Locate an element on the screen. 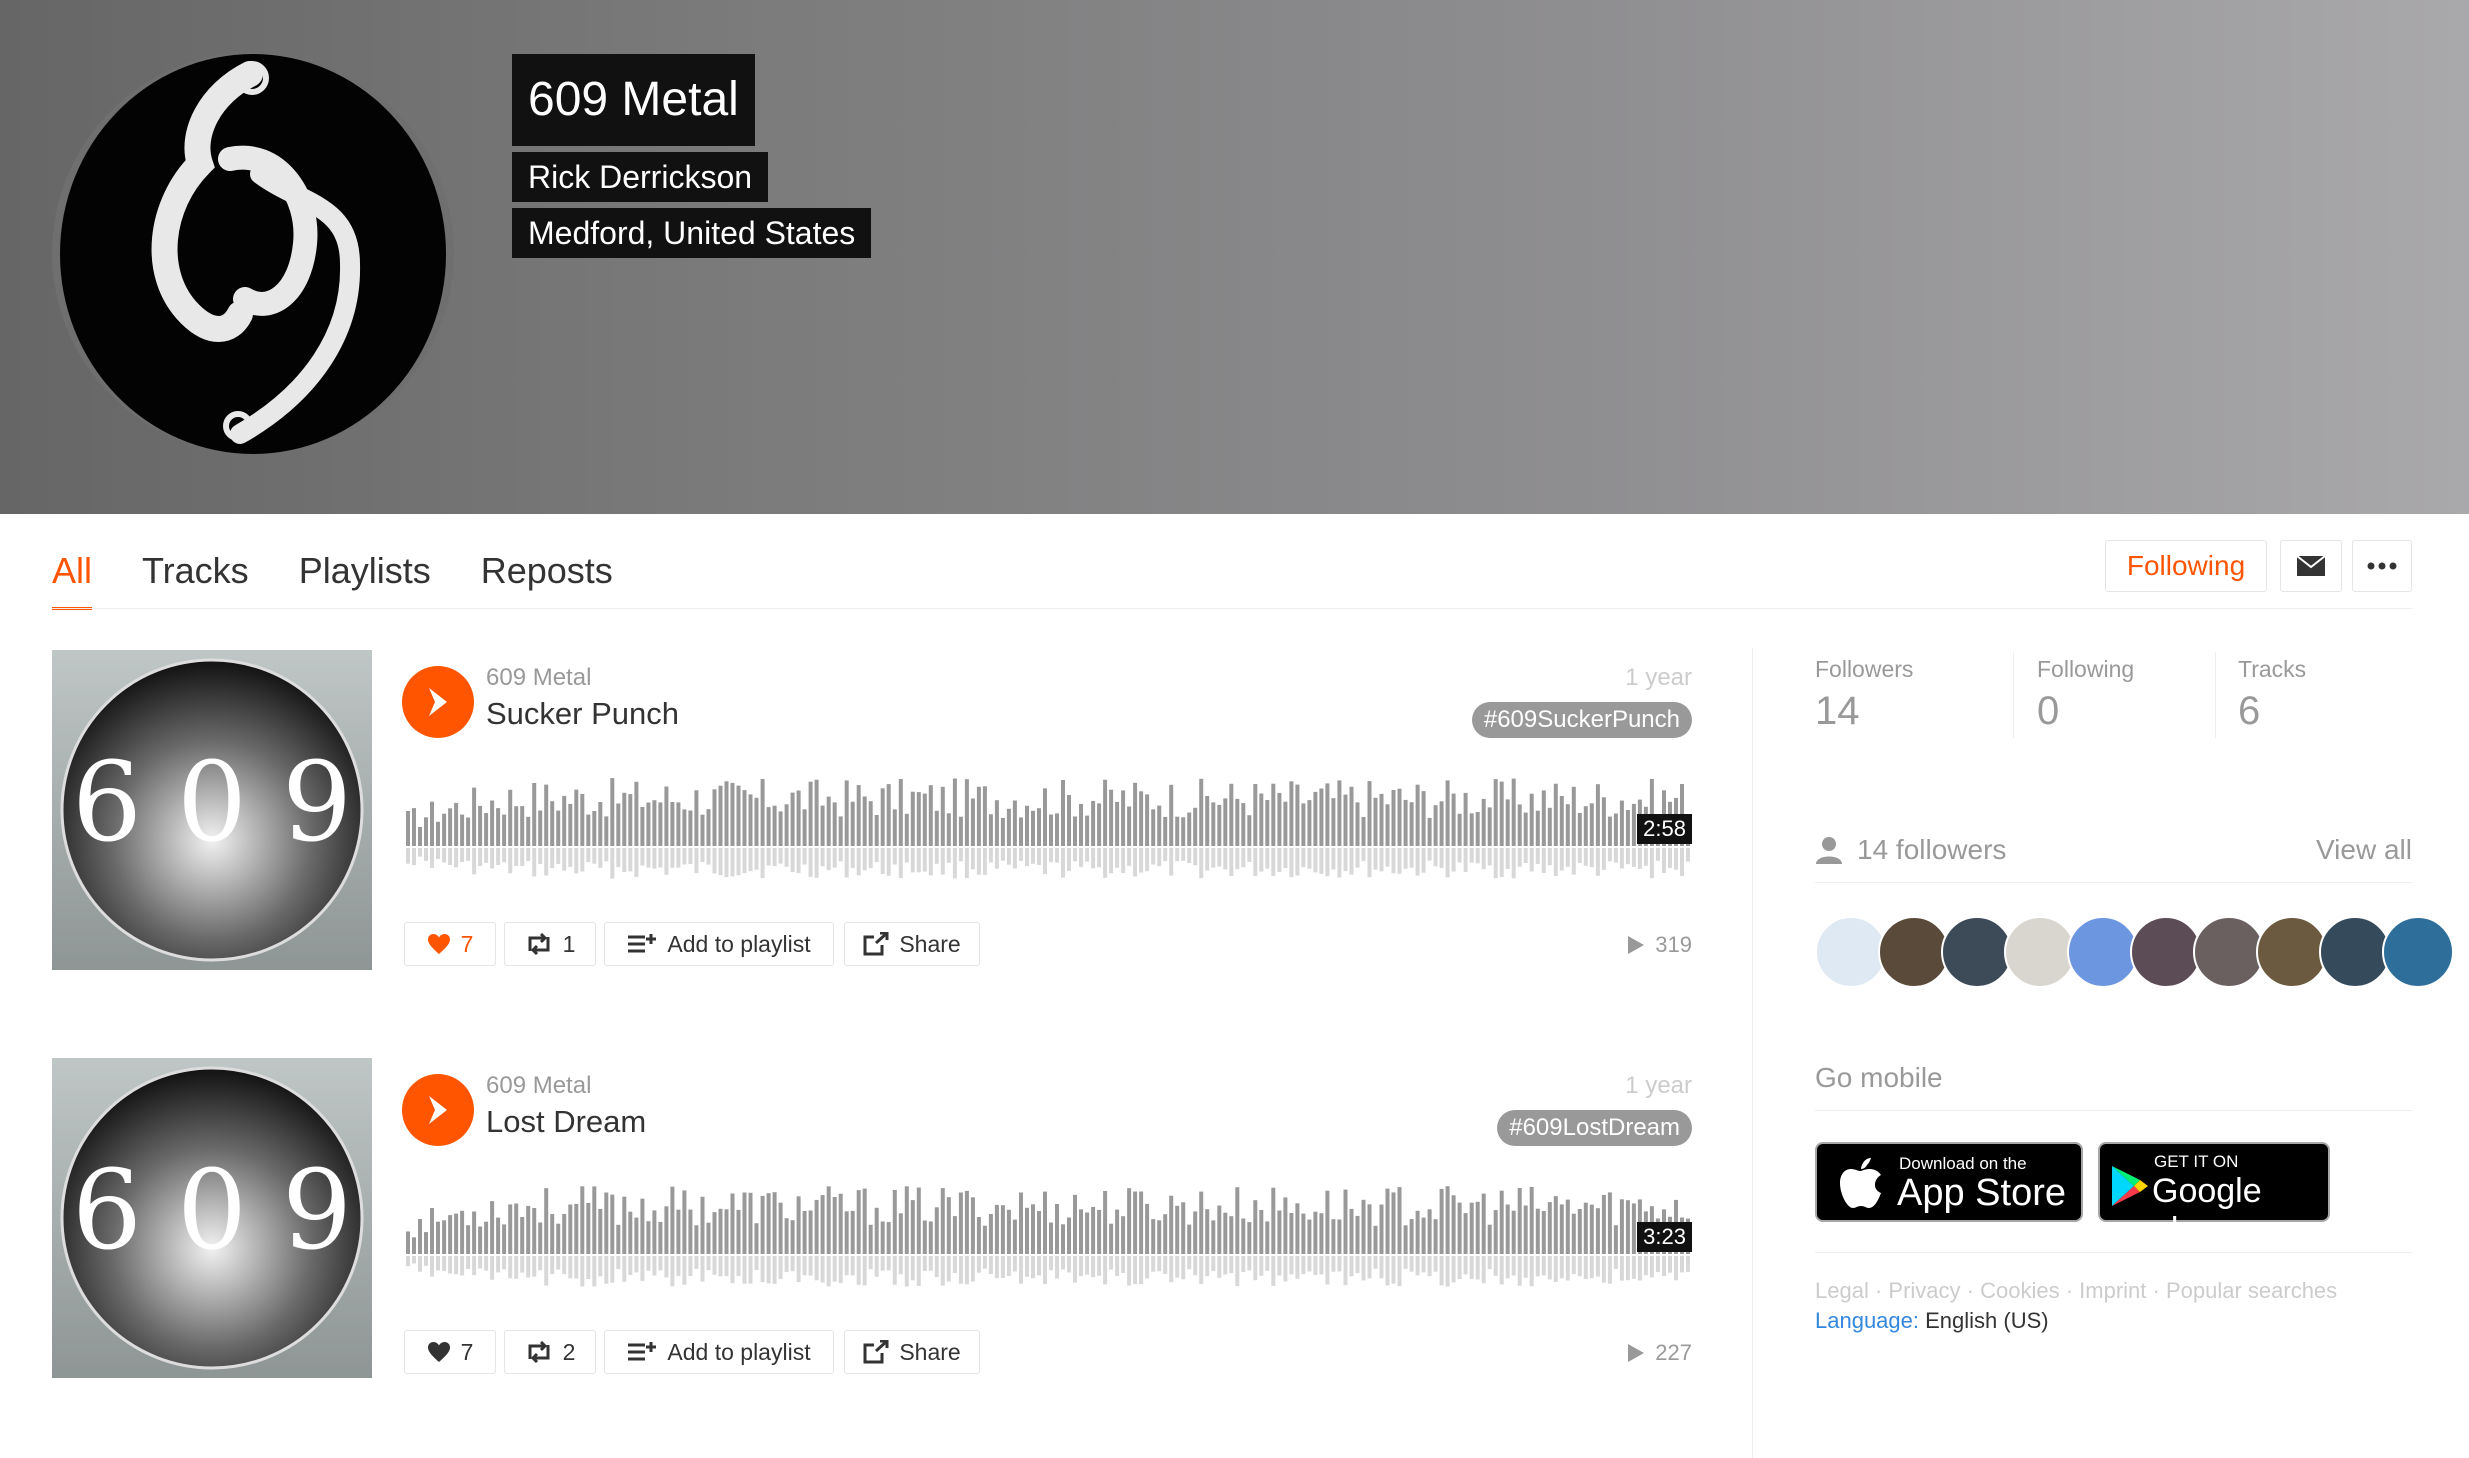 Image resolution: width=2469 pixels, height=1458 pixels. footer-link: Cookies is located at coordinates (2019, 1290).